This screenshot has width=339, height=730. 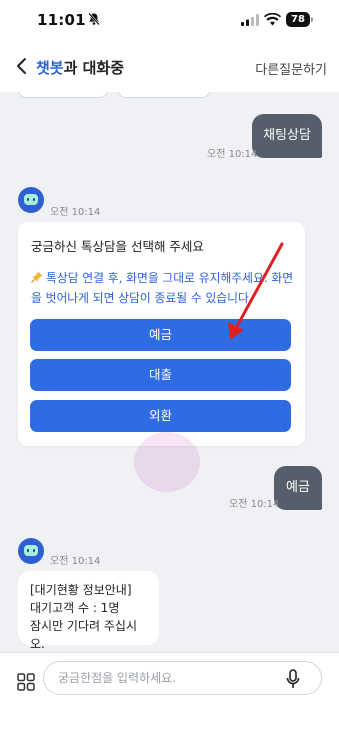 I want to click on queue-info-title: [대기현황 정보안내], so click(x=81, y=590).